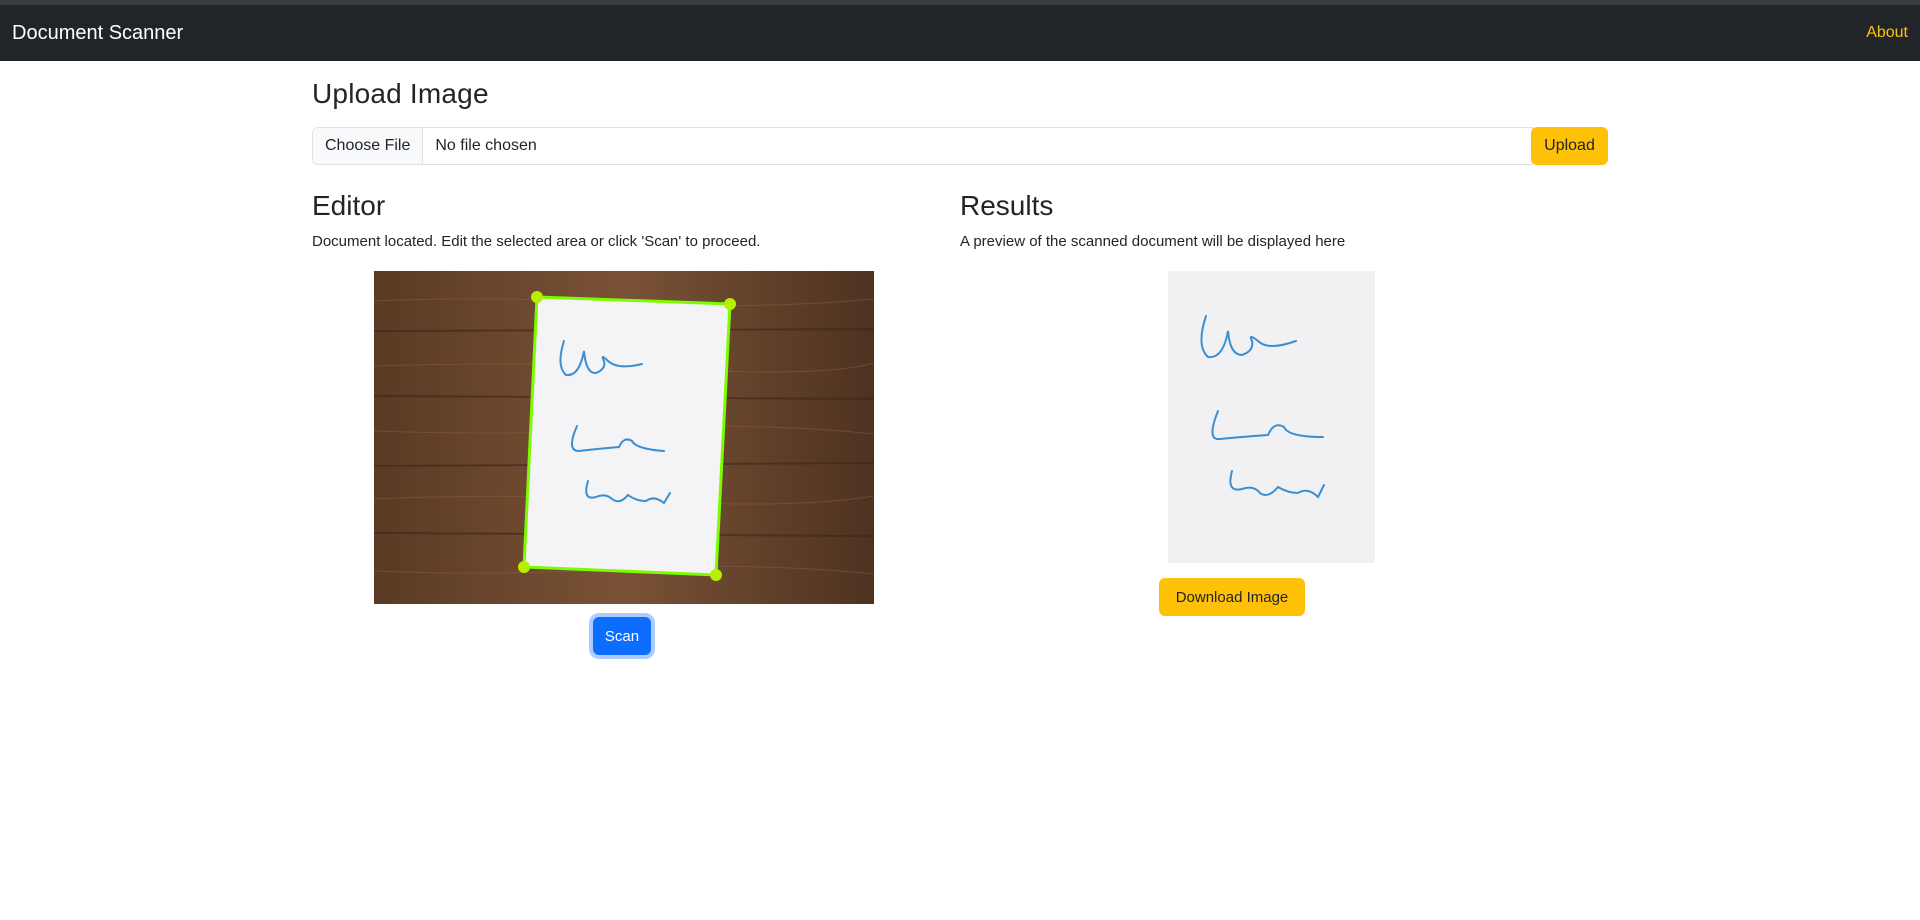  Describe the element at coordinates (1232, 597) in the screenshot. I see `download-image-button: Download Image` at that location.